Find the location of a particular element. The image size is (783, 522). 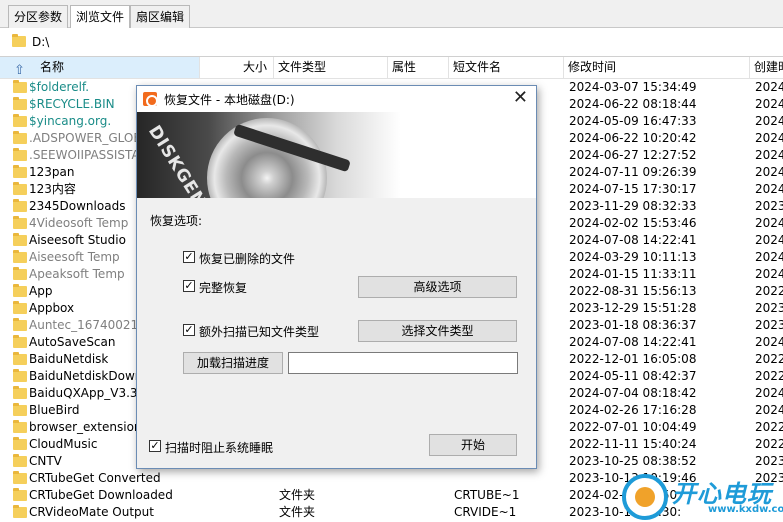

file-name-cell: $RECYCLE.BIN is located at coordinates (72, 104).